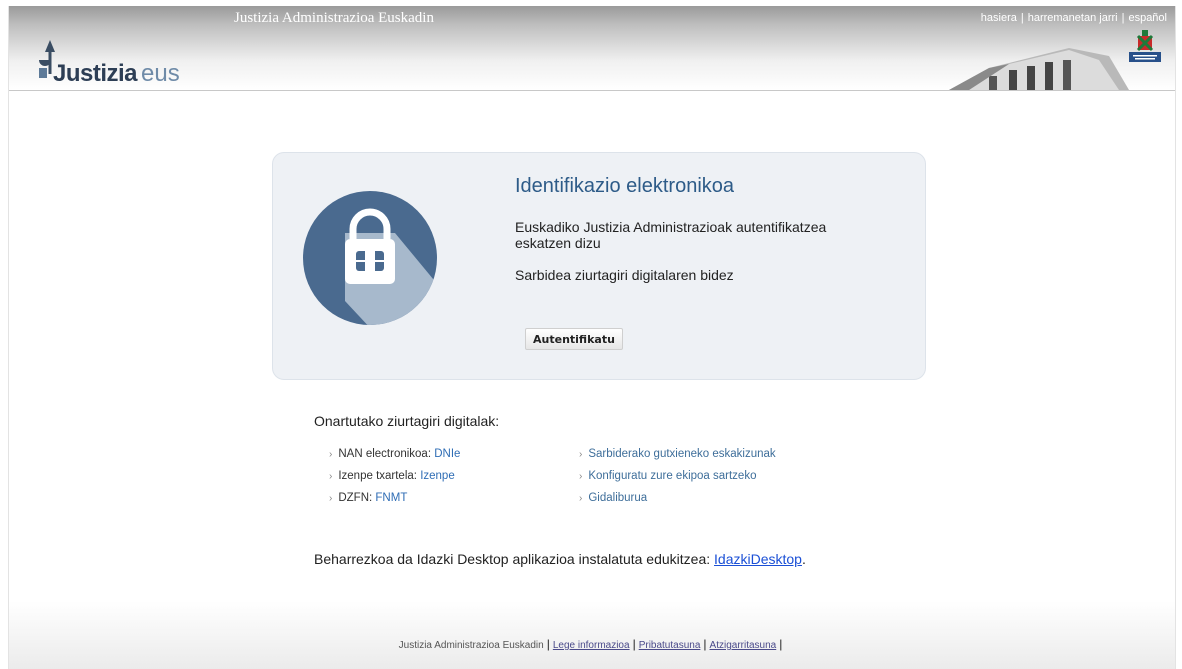 Image resolution: width=1182 pixels, height=669 pixels. What do you see at coordinates (1039, 69) in the screenshot?
I see `courthouse-building-image` at bounding box center [1039, 69].